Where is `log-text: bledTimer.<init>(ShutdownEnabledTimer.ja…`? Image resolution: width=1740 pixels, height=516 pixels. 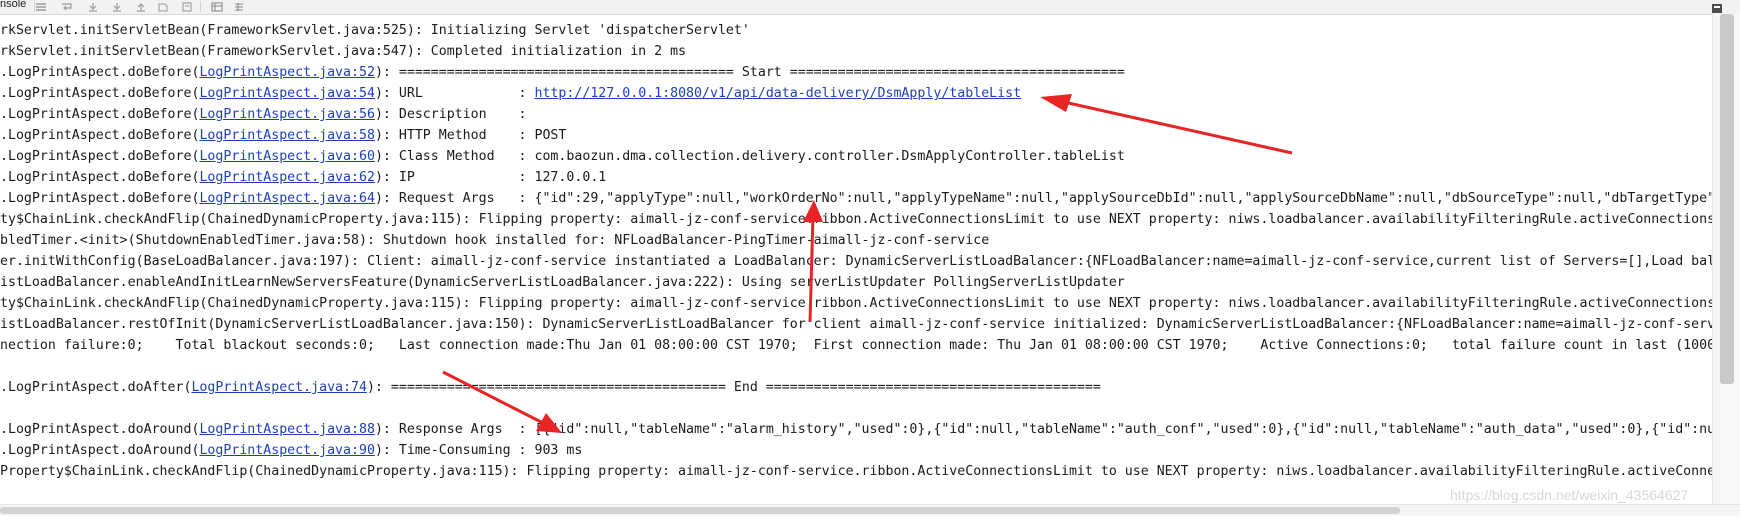 log-text: bledTimer.<init>(ShutdownEnabledTimer.ja… is located at coordinates (495, 240).